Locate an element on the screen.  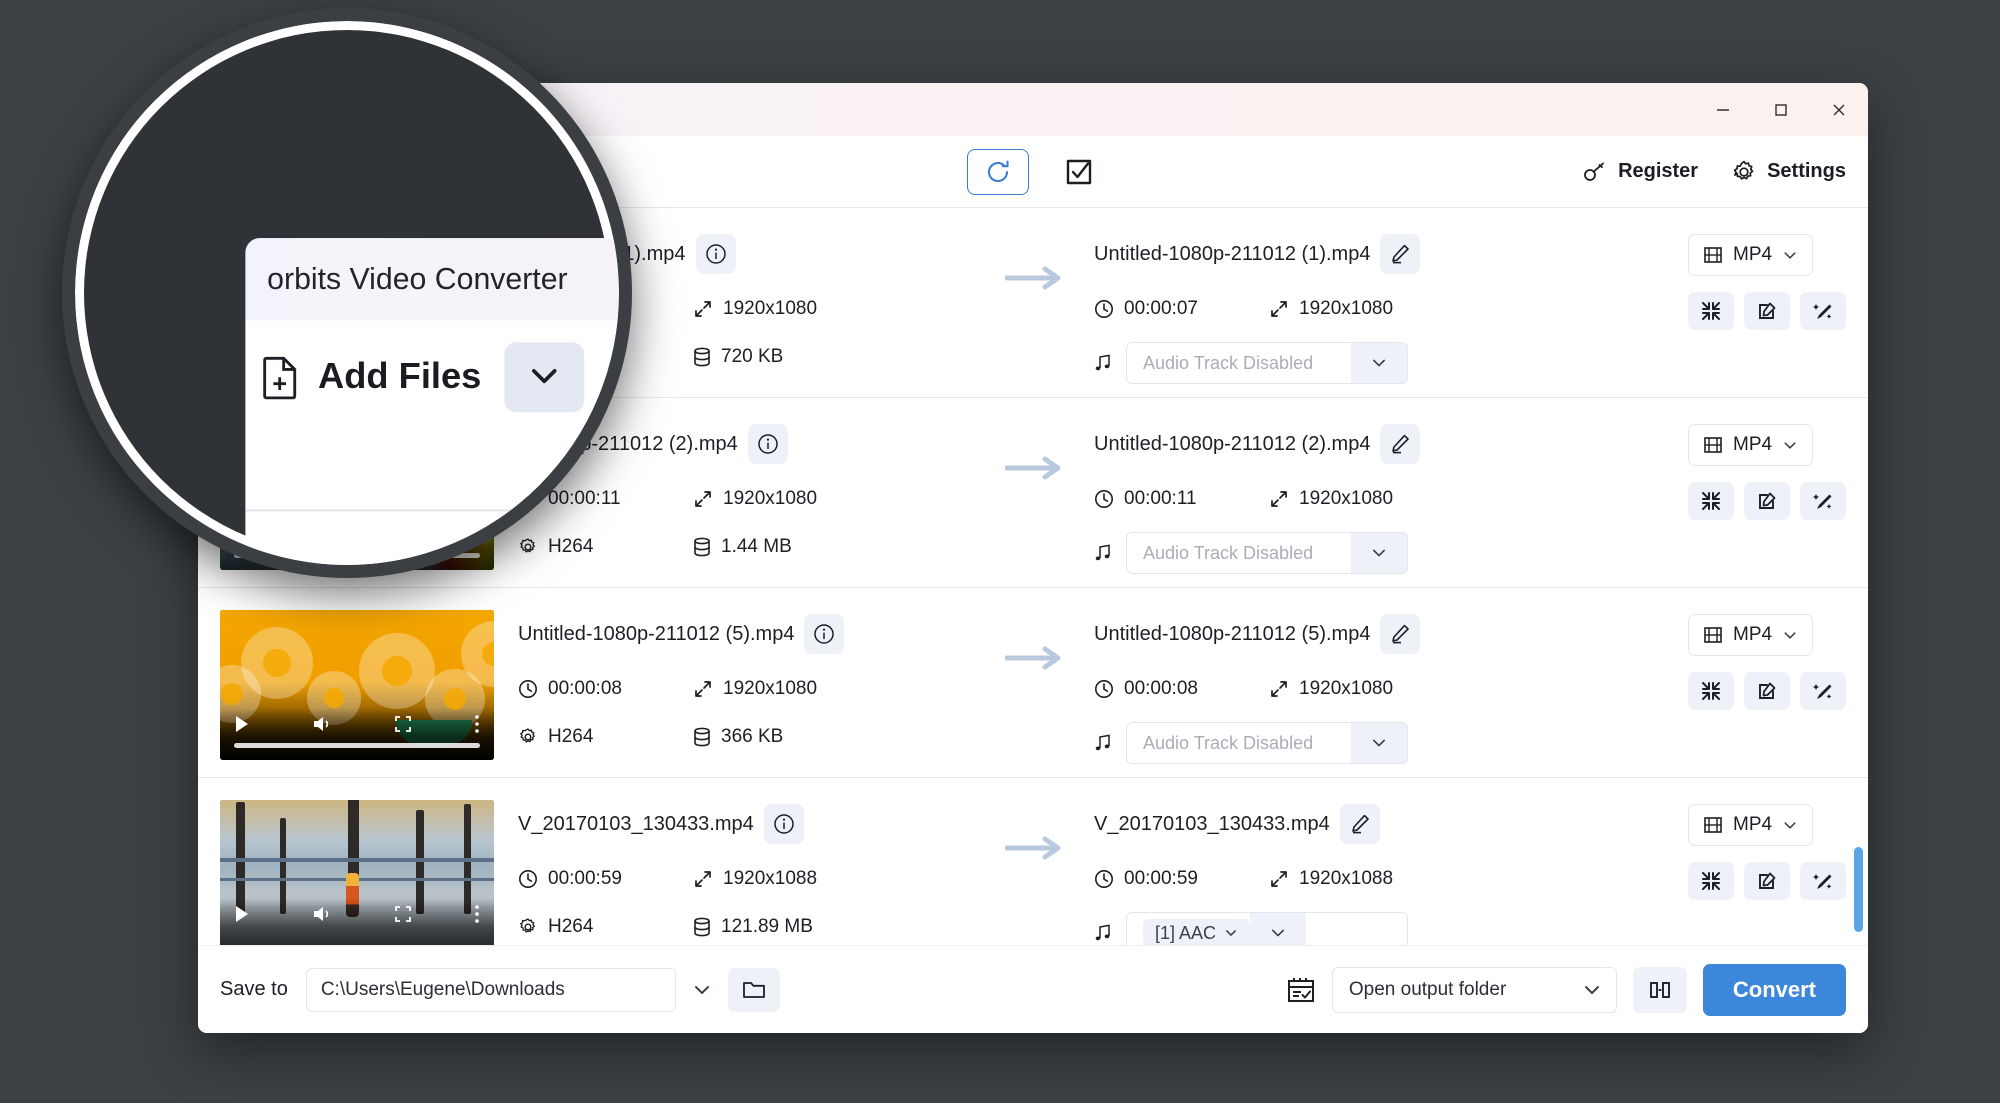
register-button: Register is located at coordinates (1640, 171).